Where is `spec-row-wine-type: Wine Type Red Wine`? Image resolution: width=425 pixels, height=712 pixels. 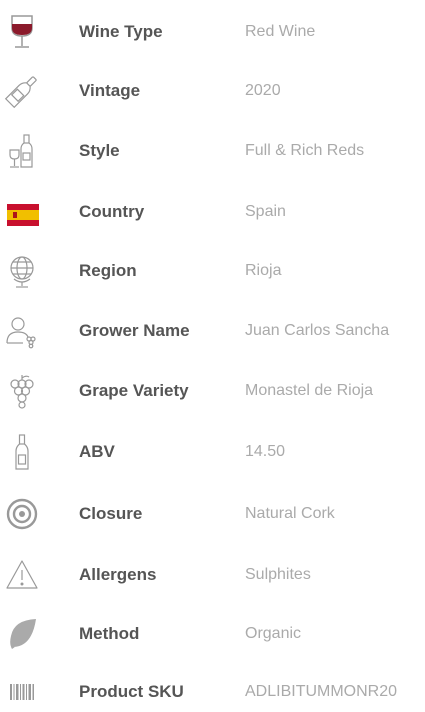 spec-row-wine-type: Wine Type Red Wine is located at coordinates (212, 32).